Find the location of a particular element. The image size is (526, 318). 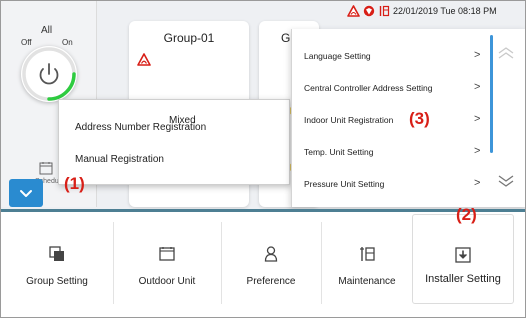

status-bar: 22/01/2019 Tue 08:18 PM is located at coordinates (422, 11).